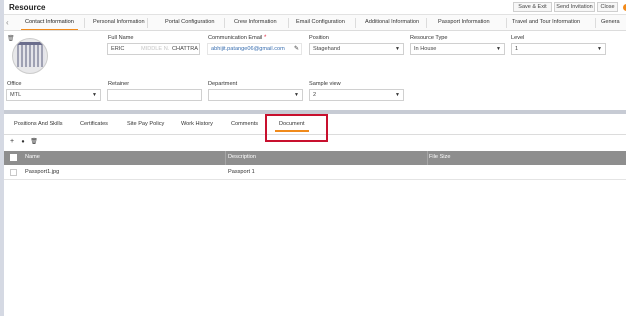  I want to click on office-label: Office, so click(14, 84).